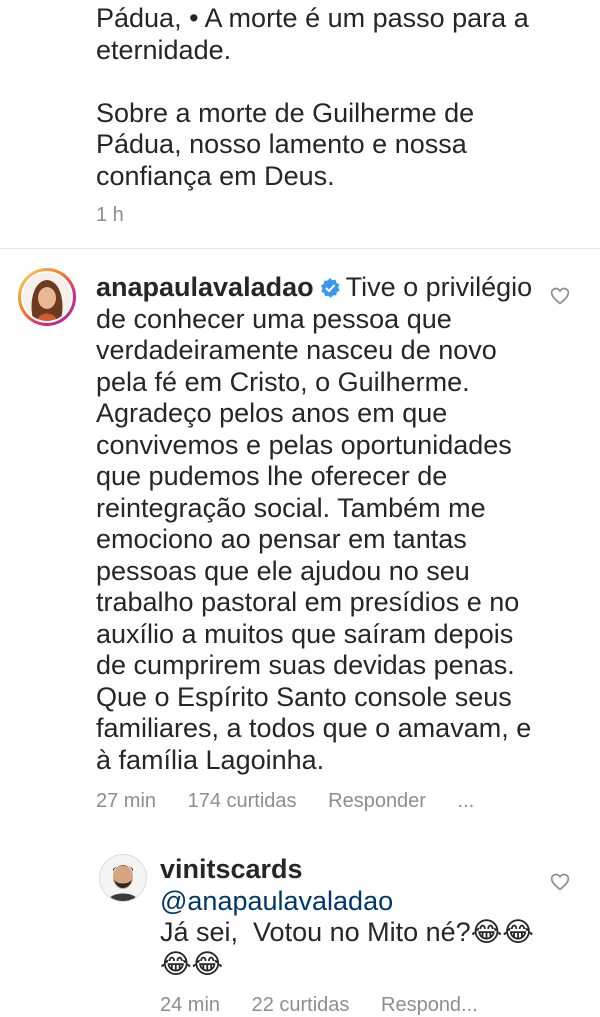 The height and width of the screenshot is (1017, 600). Describe the element at coordinates (272, 413) in the screenshot. I see `comment-line-5: Agradeço pelos anos em que` at that location.